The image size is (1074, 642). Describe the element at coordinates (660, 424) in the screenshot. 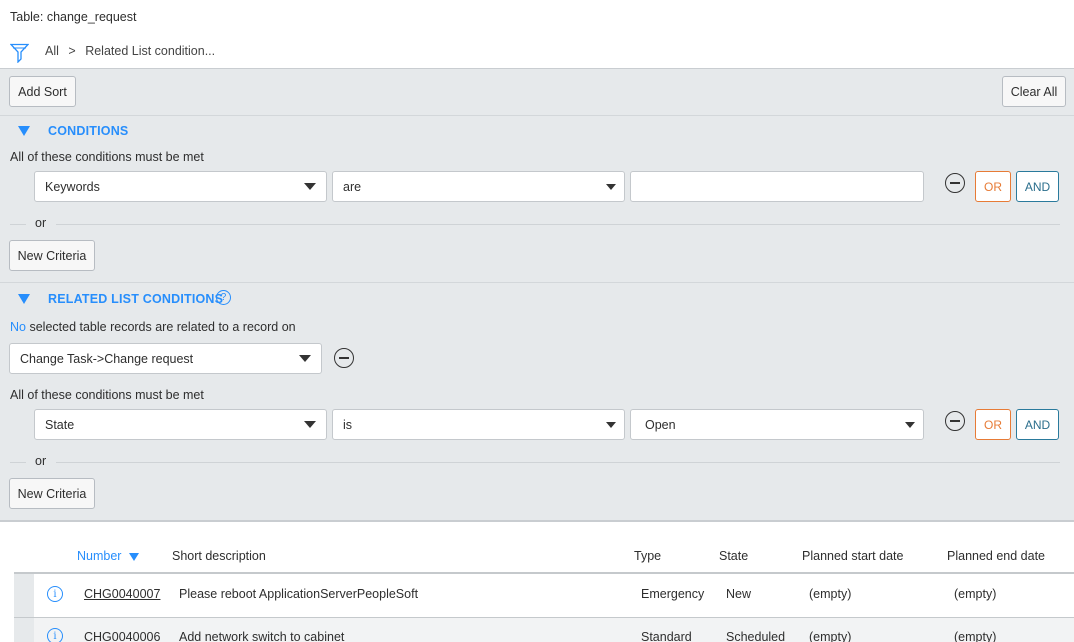

I see `related-value-value: Open` at that location.